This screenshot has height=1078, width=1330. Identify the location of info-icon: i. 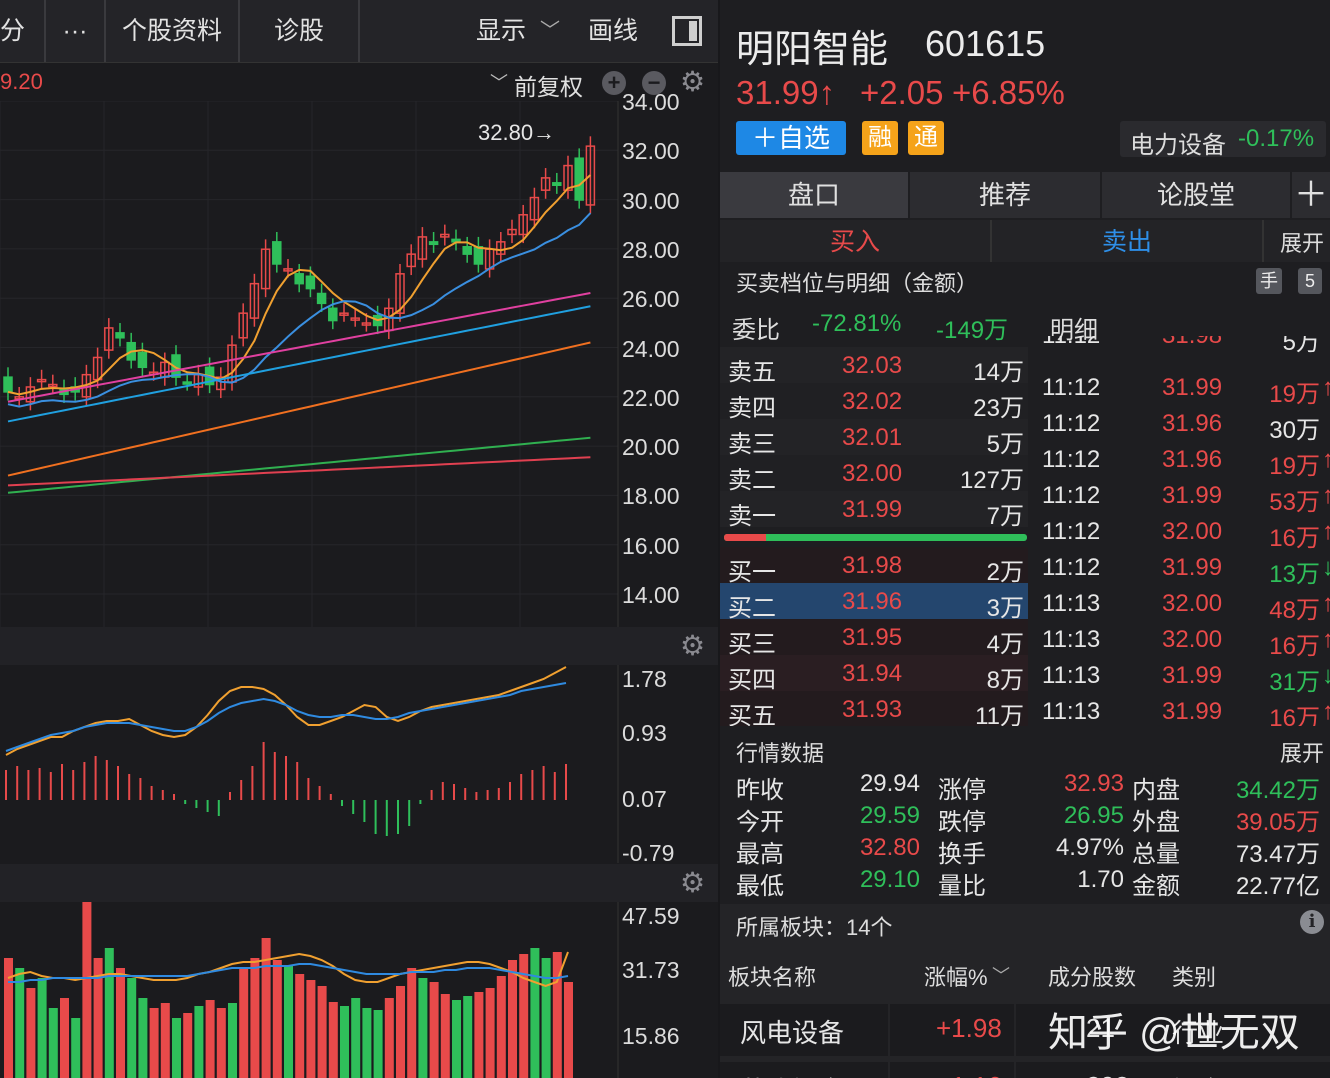
(1312, 922).